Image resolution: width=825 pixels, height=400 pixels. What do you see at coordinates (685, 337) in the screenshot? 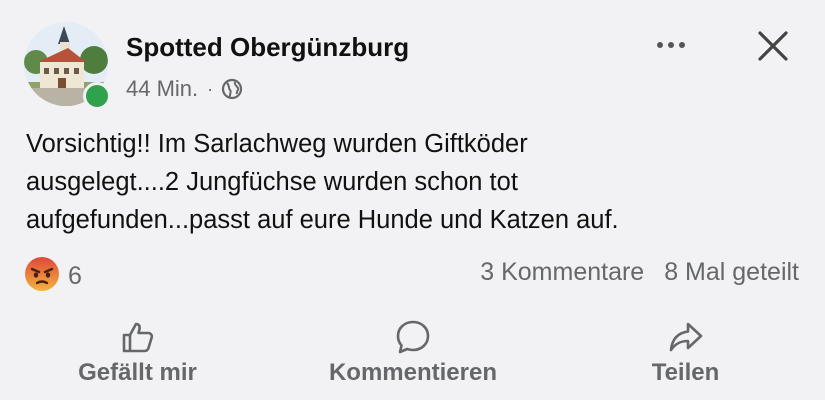
I see `share-arrow-icon` at bounding box center [685, 337].